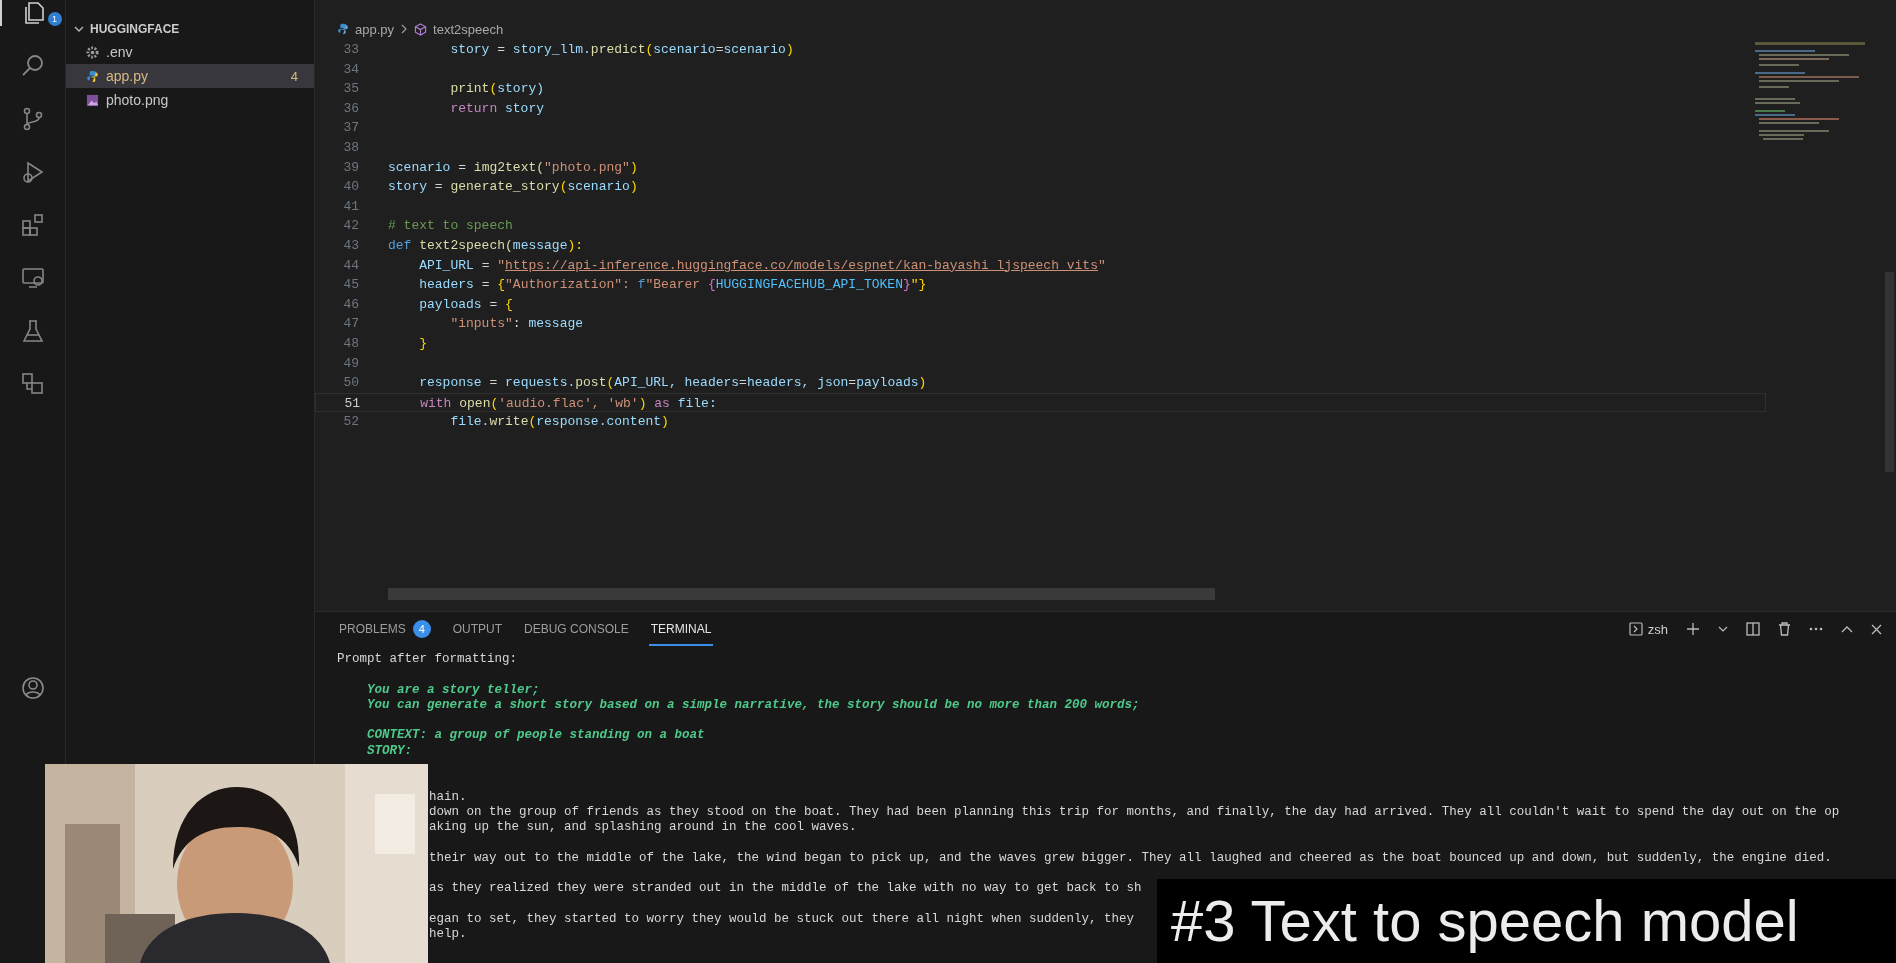 Image resolution: width=1896 pixels, height=963 pixels. Describe the element at coordinates (32, 278) in the screenshot. I see `remote-explorer-icon` at that location.